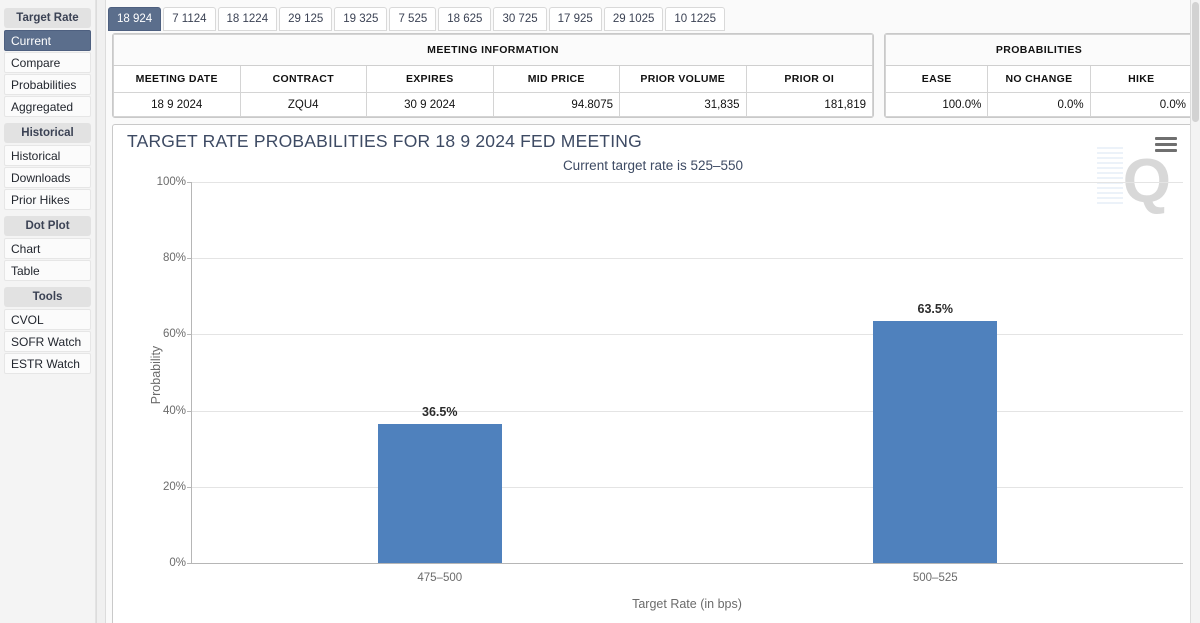  What do you see at coordinates (47, 84) in the screenshot?
I see `sidebar-item-probabilities: Probabilities` at bounding box center [47, 84].